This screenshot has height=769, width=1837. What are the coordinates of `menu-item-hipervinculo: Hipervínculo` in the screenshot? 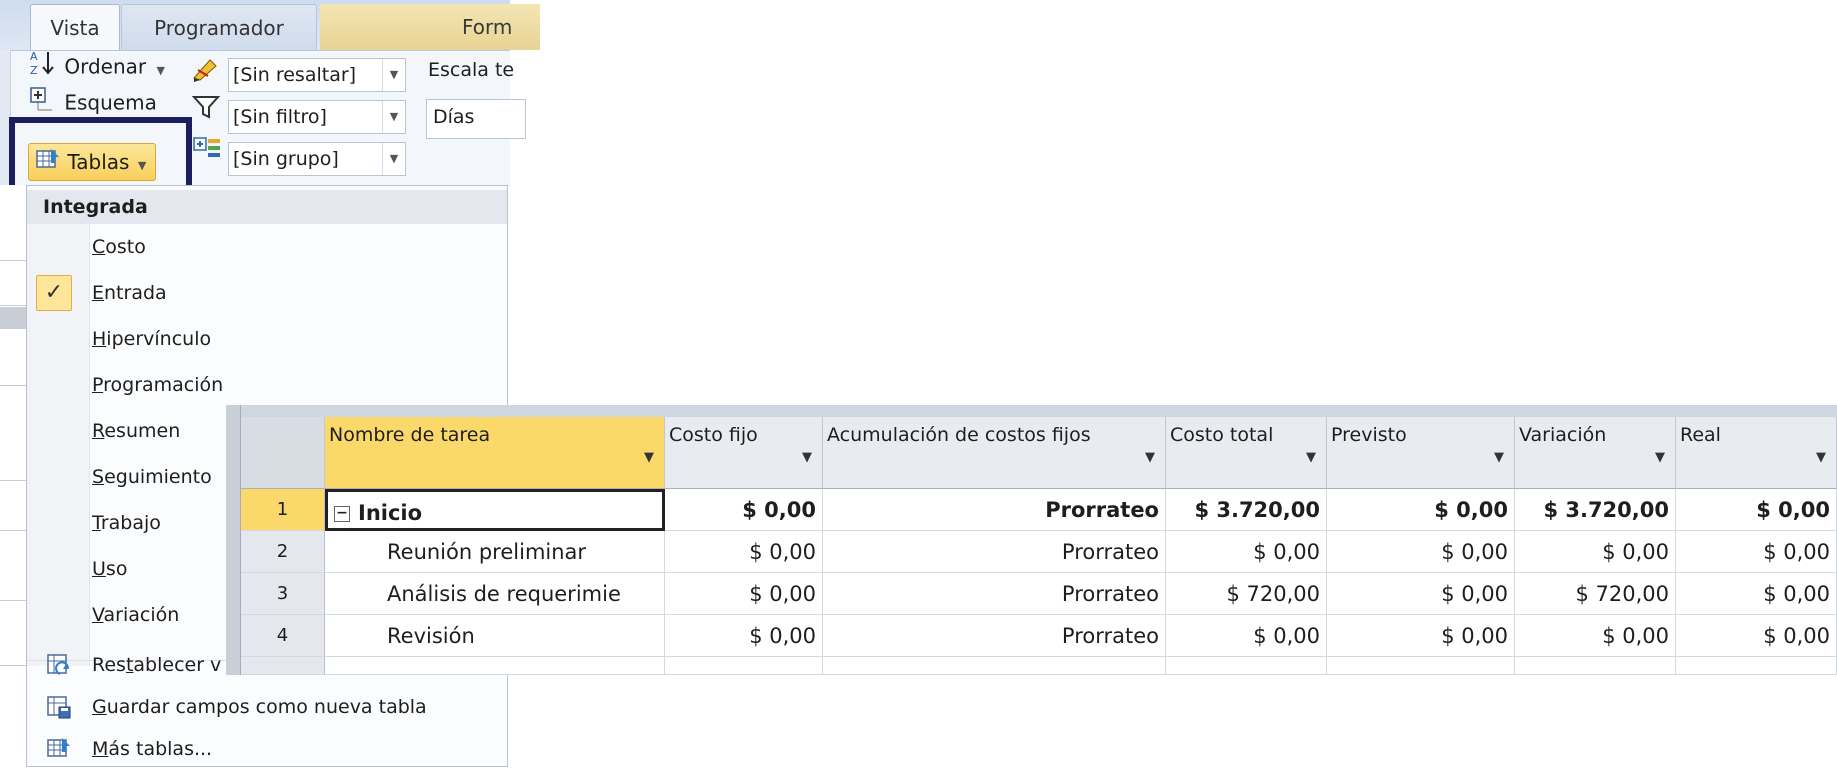 It's located at (151, 339).